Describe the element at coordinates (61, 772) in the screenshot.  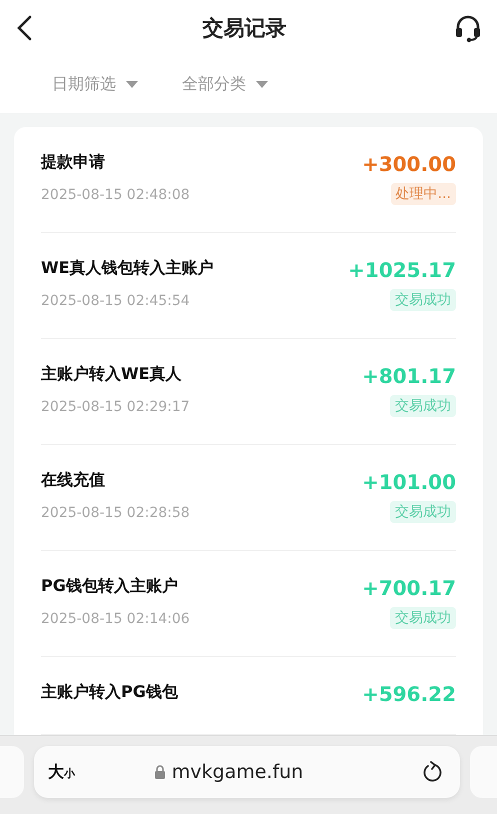
I see `text-size-button: 大小` at that location.